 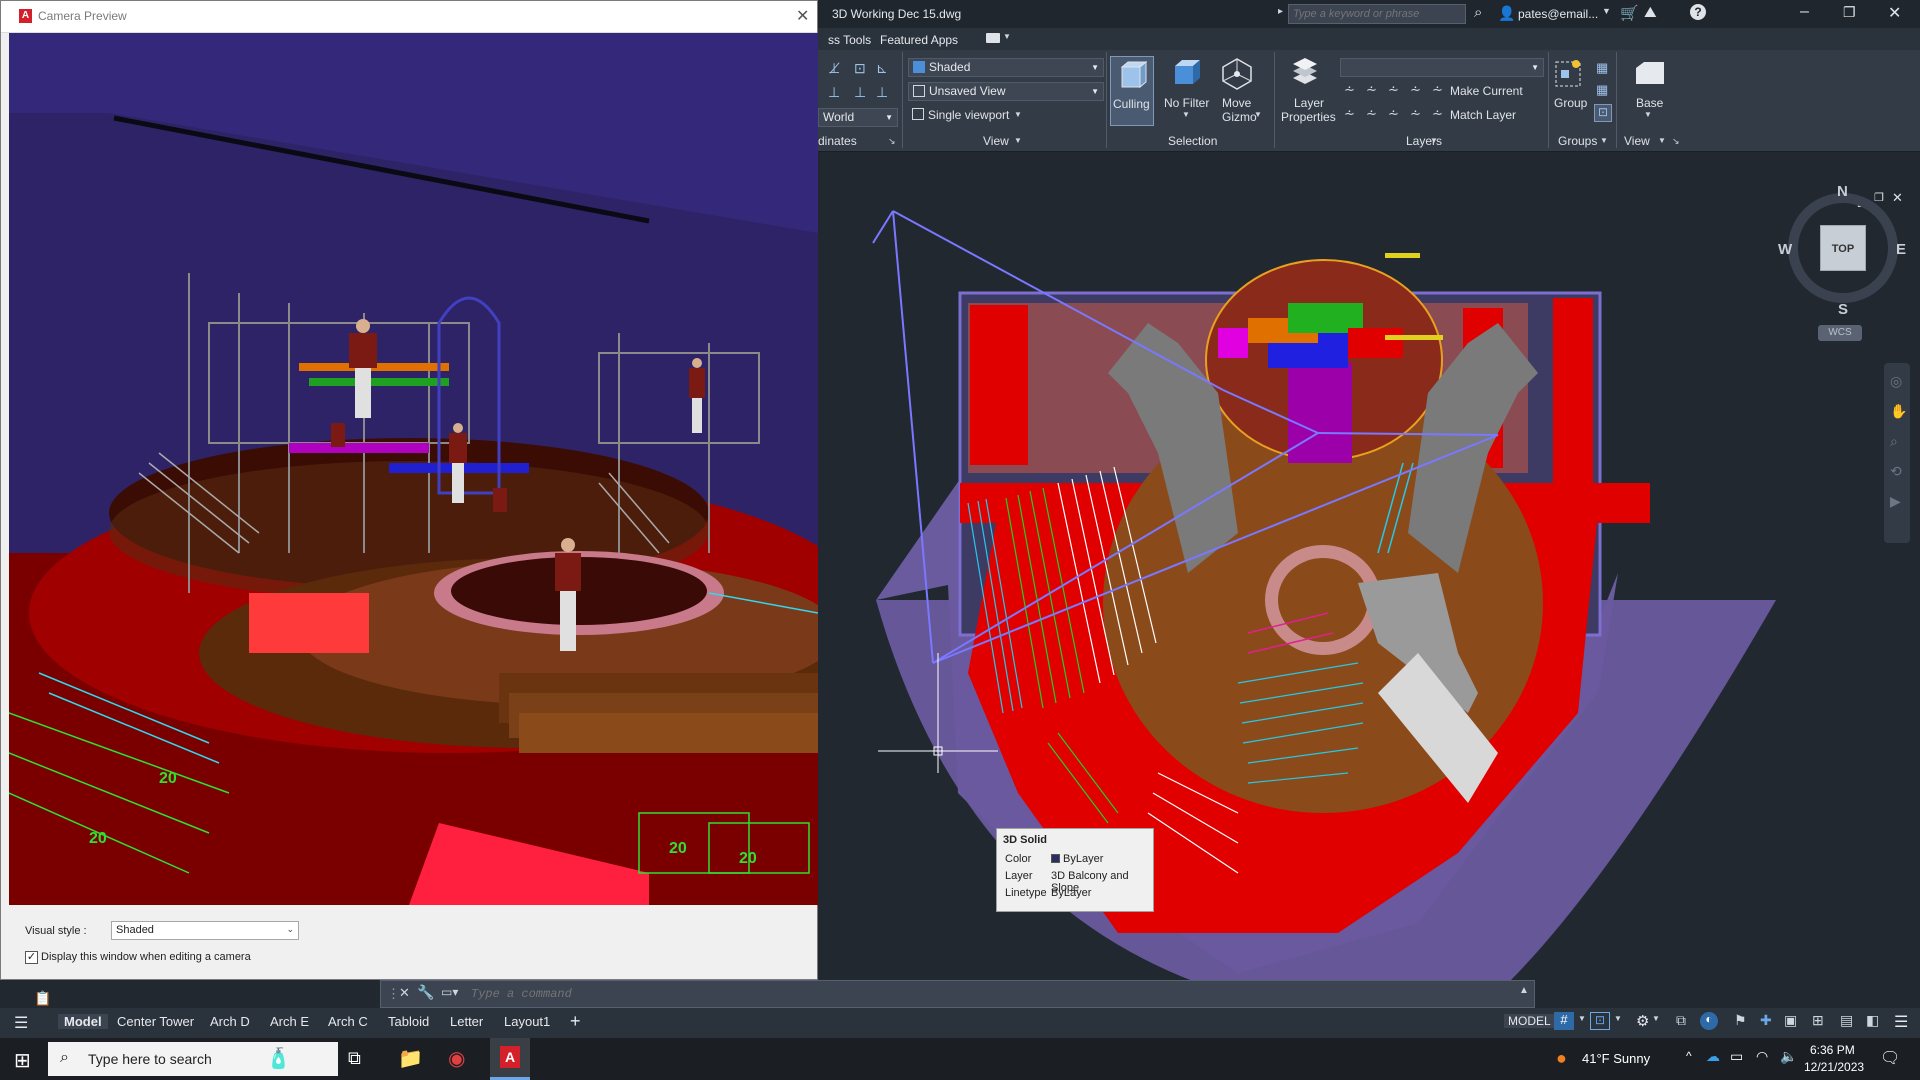 I want to click on layer-properties-label-1: Layer, so click(x=1309, y=103).